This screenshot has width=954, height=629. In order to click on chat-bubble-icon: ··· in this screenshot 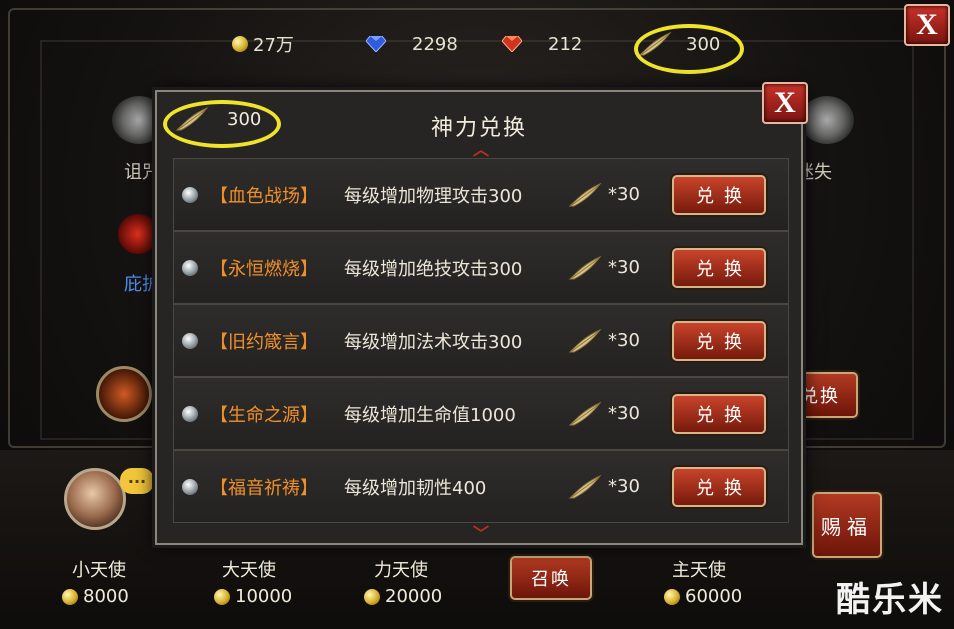, I will do `click(137, 481)`.